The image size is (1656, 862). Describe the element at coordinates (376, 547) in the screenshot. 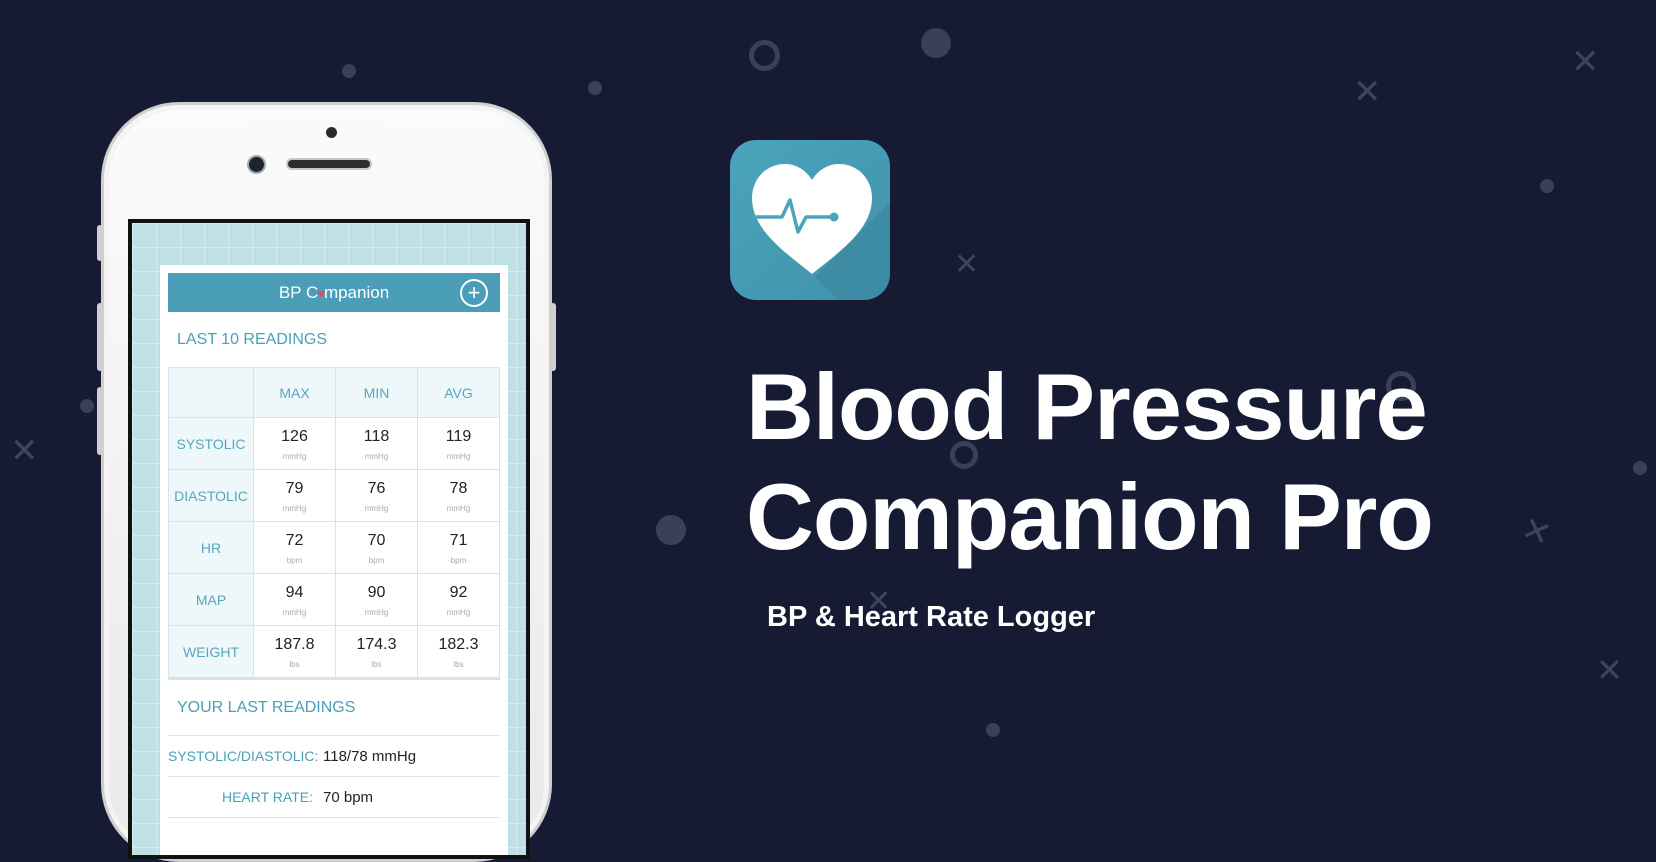

I see `stat-cell: 70 bpm` at that location.